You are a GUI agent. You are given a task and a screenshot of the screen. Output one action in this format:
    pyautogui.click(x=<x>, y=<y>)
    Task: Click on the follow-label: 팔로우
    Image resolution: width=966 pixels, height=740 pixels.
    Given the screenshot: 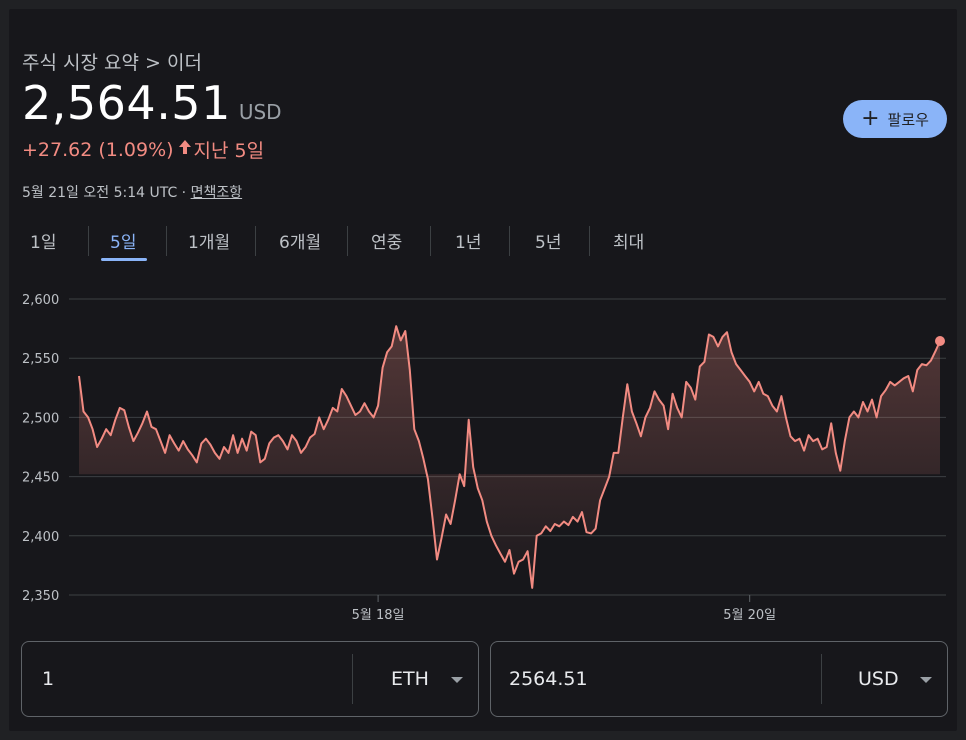 What is the action you would take?
    pyautogui.click(x=908, y=119)
    